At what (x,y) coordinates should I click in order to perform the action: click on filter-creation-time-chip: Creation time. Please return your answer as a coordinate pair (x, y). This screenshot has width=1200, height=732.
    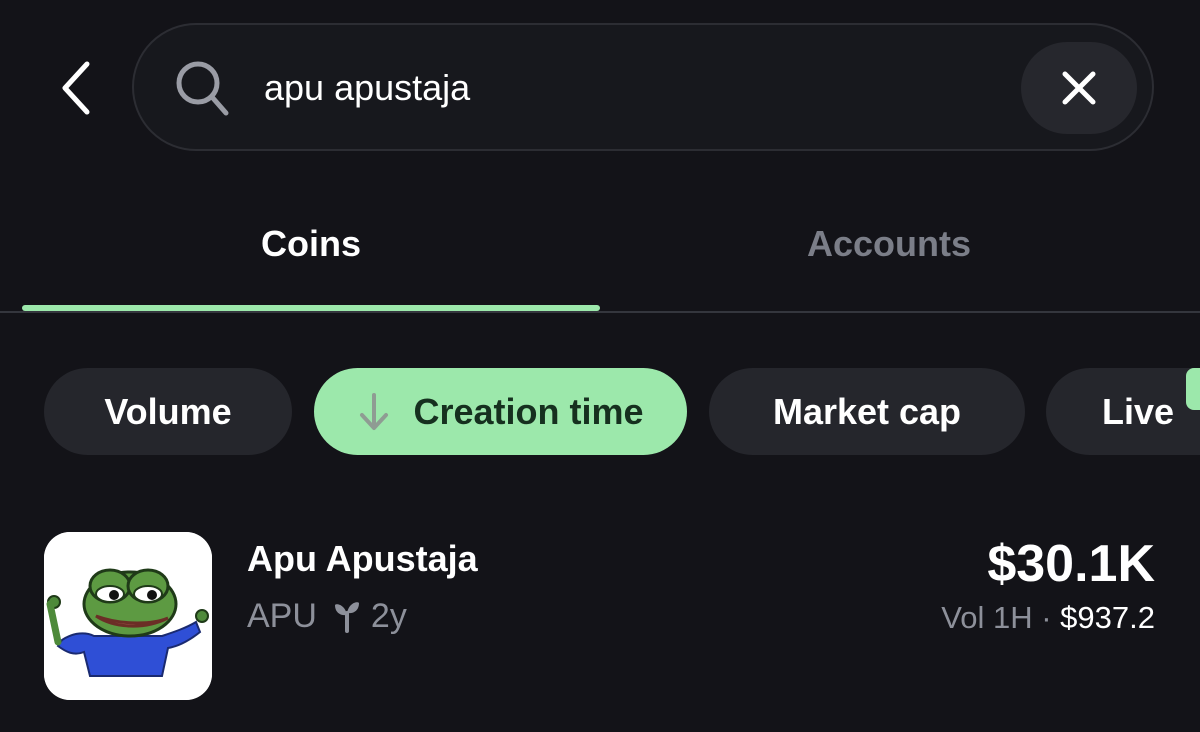
    Looking at the image, I should click on (500, 411).